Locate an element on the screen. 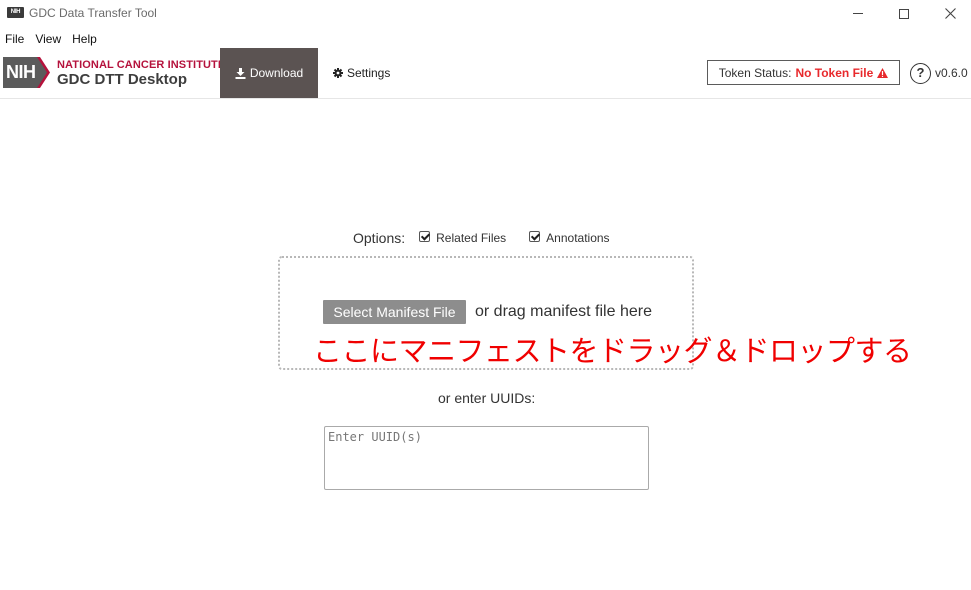 The image size is (971, 590). window-title: GDC Data Transfer Tool is located at coordinates (93, 13).